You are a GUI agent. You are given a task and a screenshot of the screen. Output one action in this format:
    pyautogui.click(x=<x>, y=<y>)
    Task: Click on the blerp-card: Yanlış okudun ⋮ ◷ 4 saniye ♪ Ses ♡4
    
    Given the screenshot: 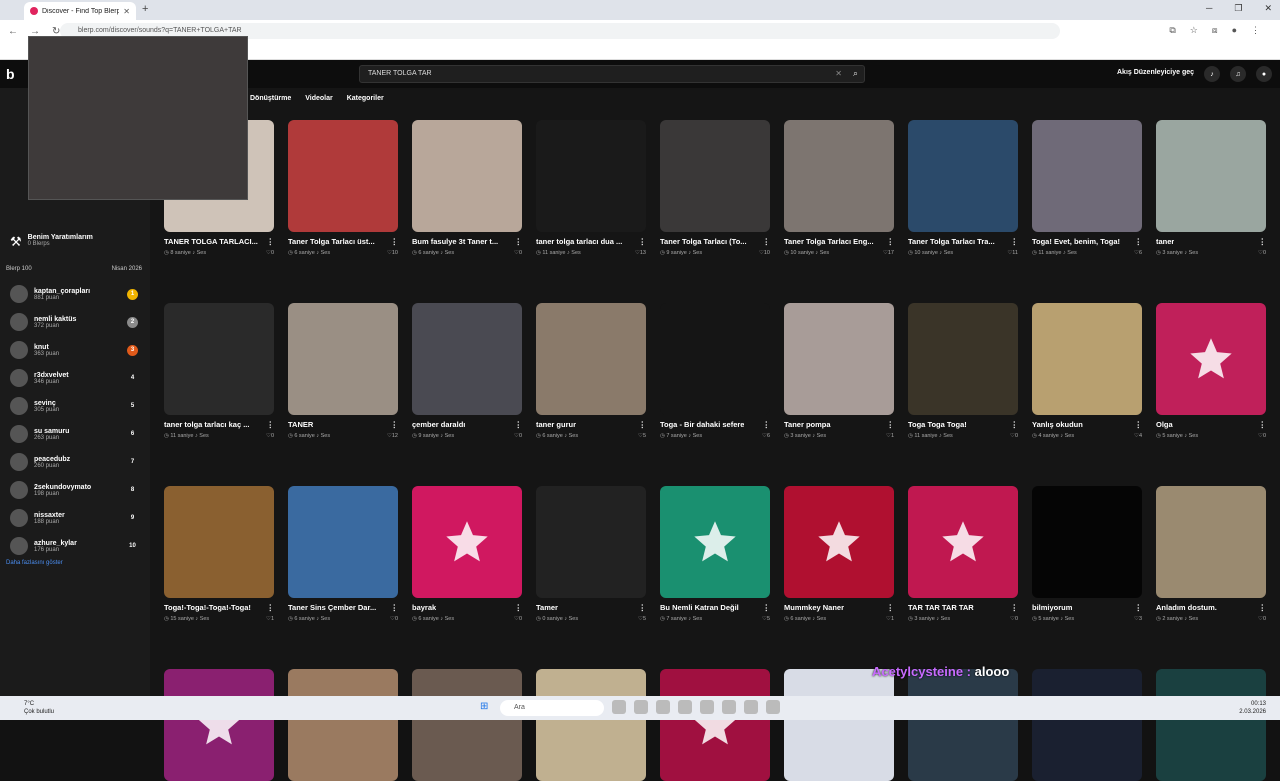 What is the action you would take?
    pyautogui.click(x=1087, y=371)
    